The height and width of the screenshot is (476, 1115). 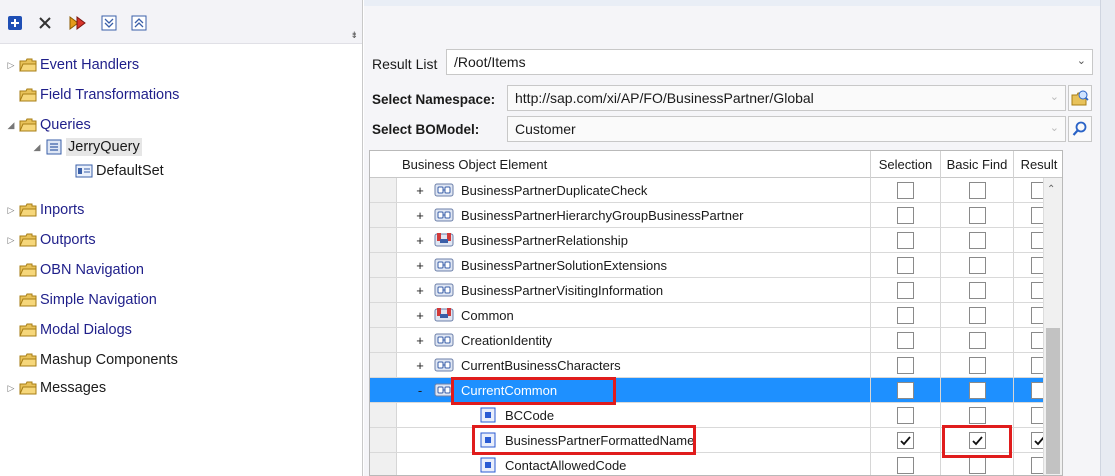 I want to click on column-header-element: Business Object Element, so click(x=633, y=164).